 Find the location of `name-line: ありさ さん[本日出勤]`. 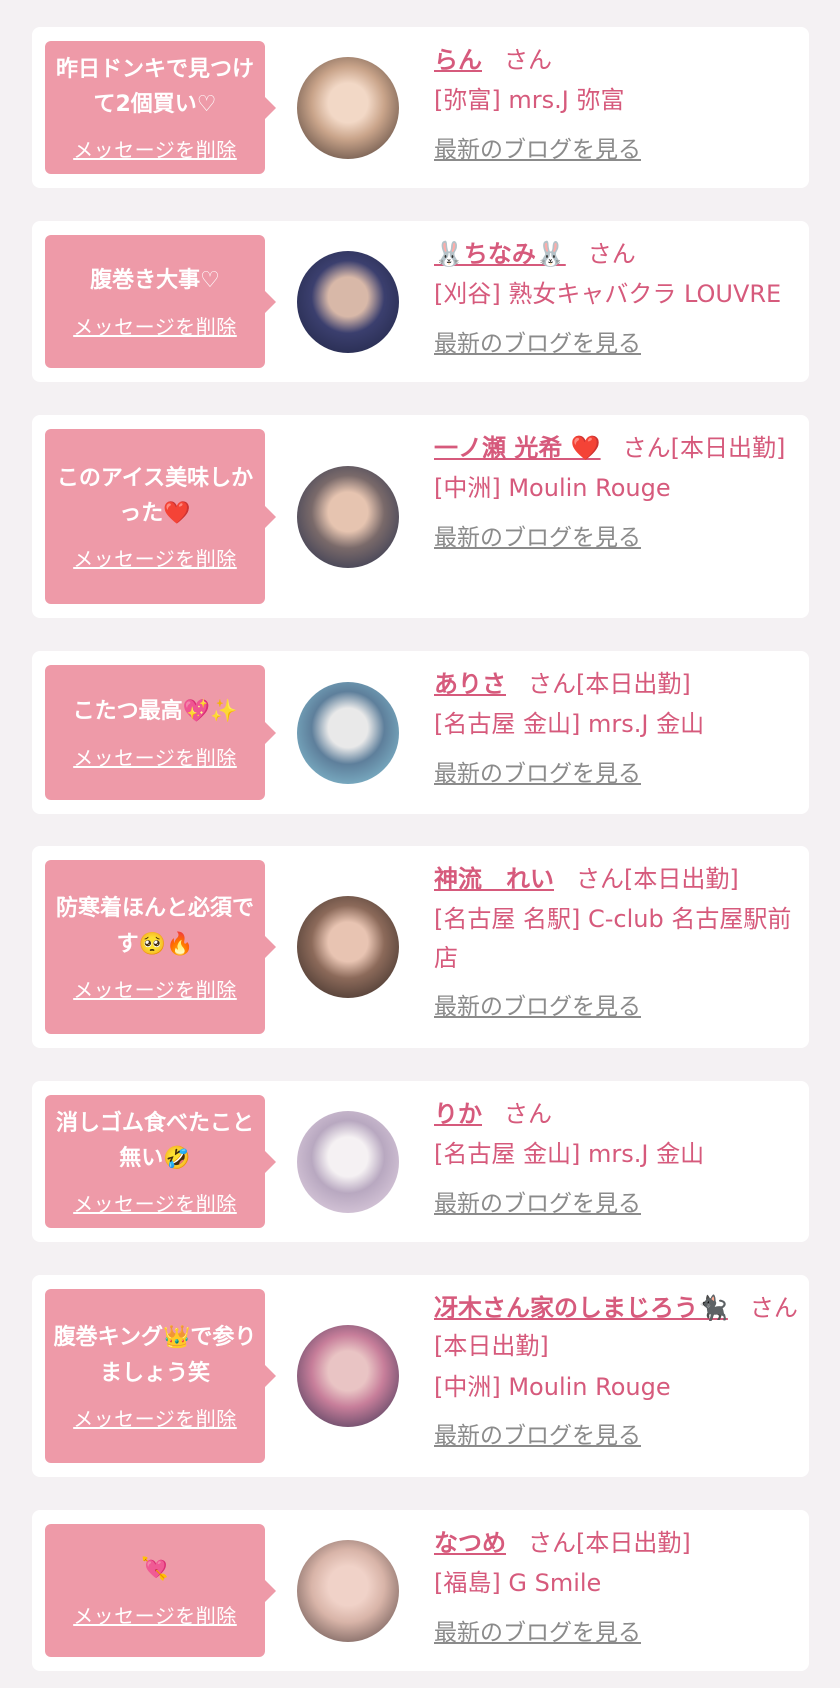

name-line: ありさ さん[本日出勤] is located at coordinates (617, 684).